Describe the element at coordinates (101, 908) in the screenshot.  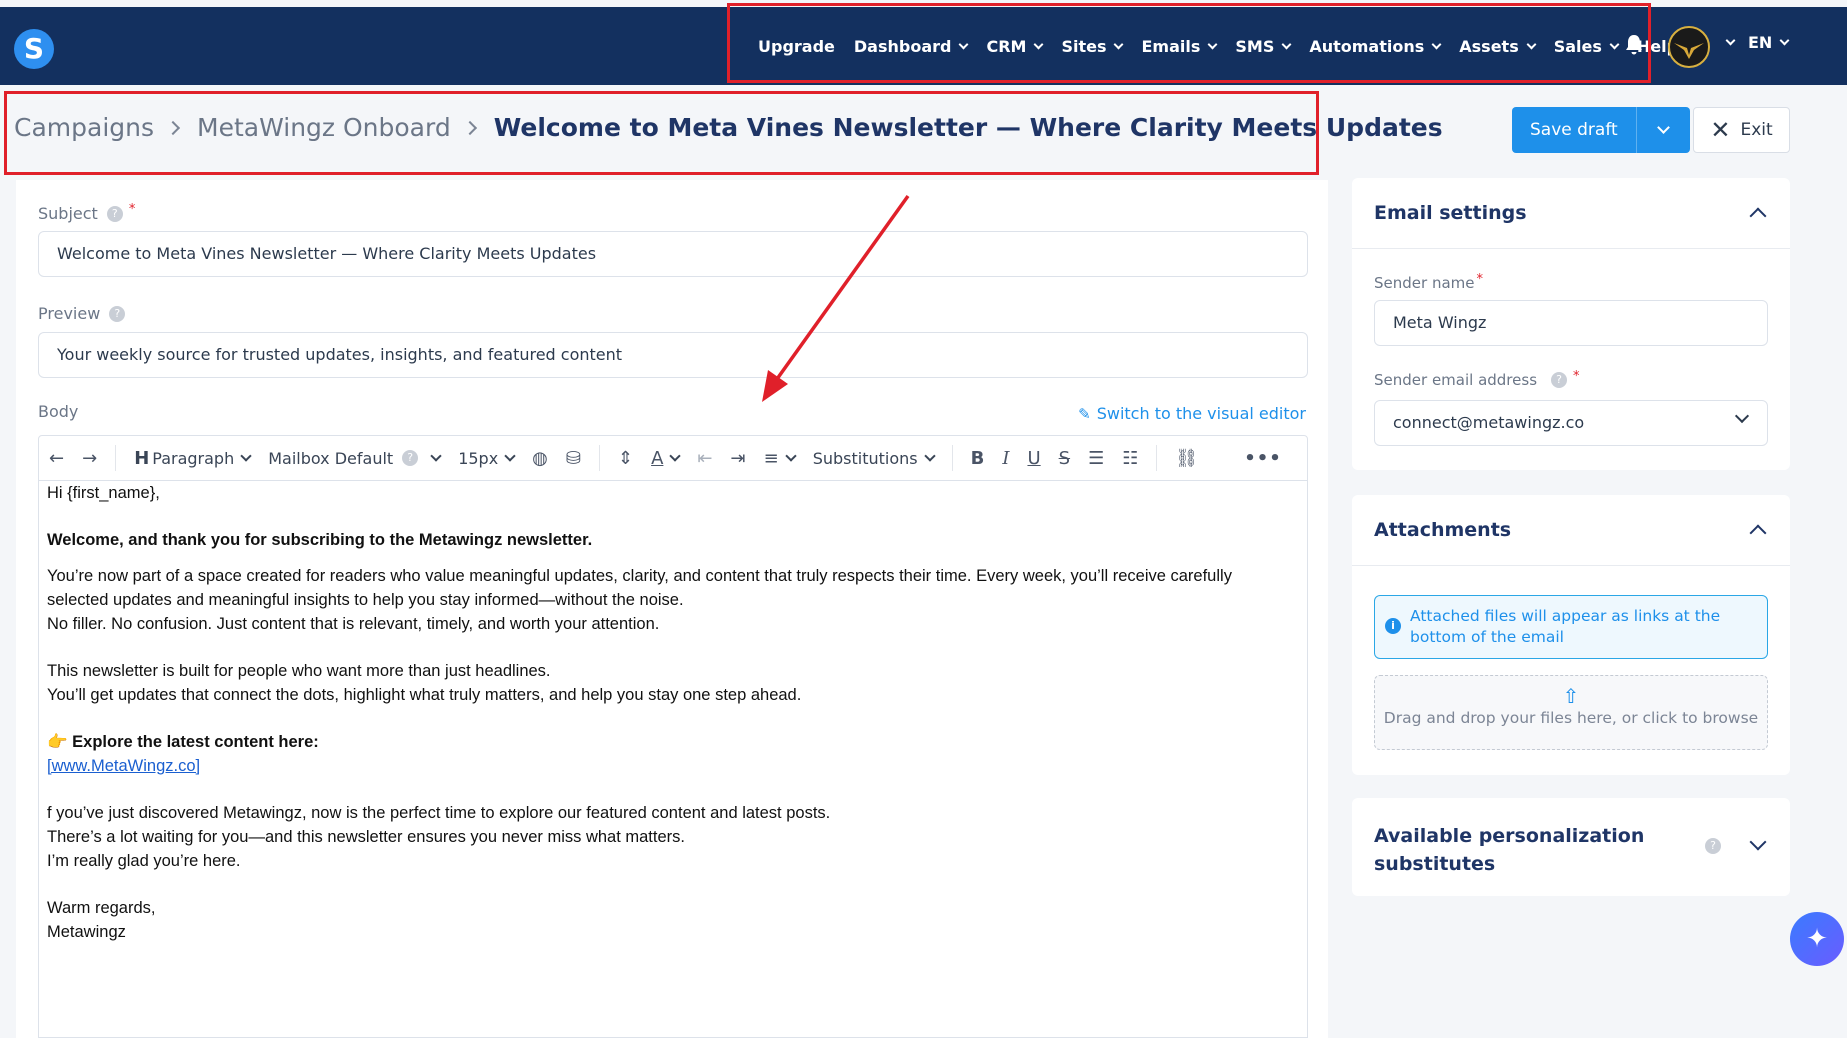
I see `body-closing: Warm regards,` at that location.